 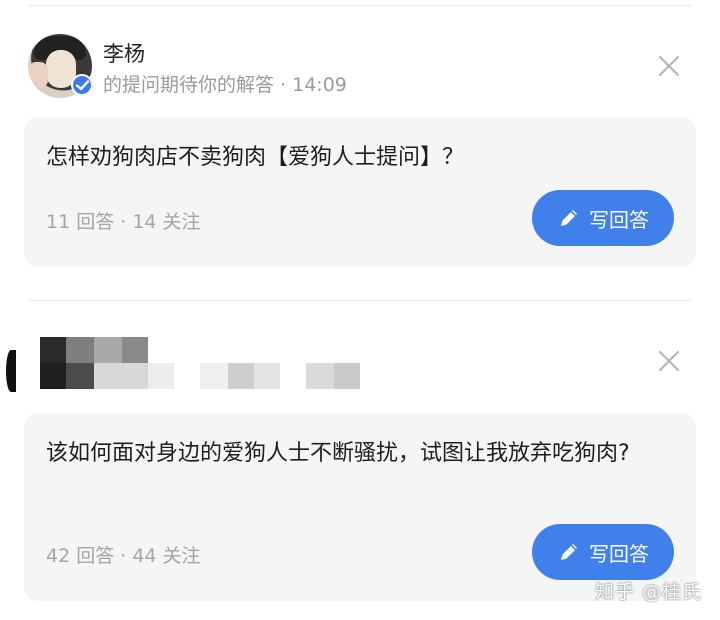 What do you see at coordinates (82, 85) in the screenshot?
I see `verified-badge-icon` at bounding box center [82, 85].